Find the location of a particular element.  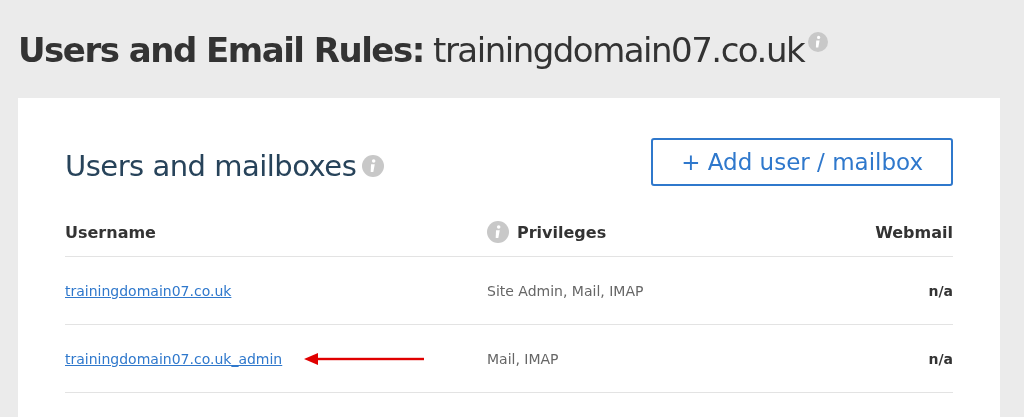

privileges-cell: Mail, IMAP is located at coordinates (523, 358).